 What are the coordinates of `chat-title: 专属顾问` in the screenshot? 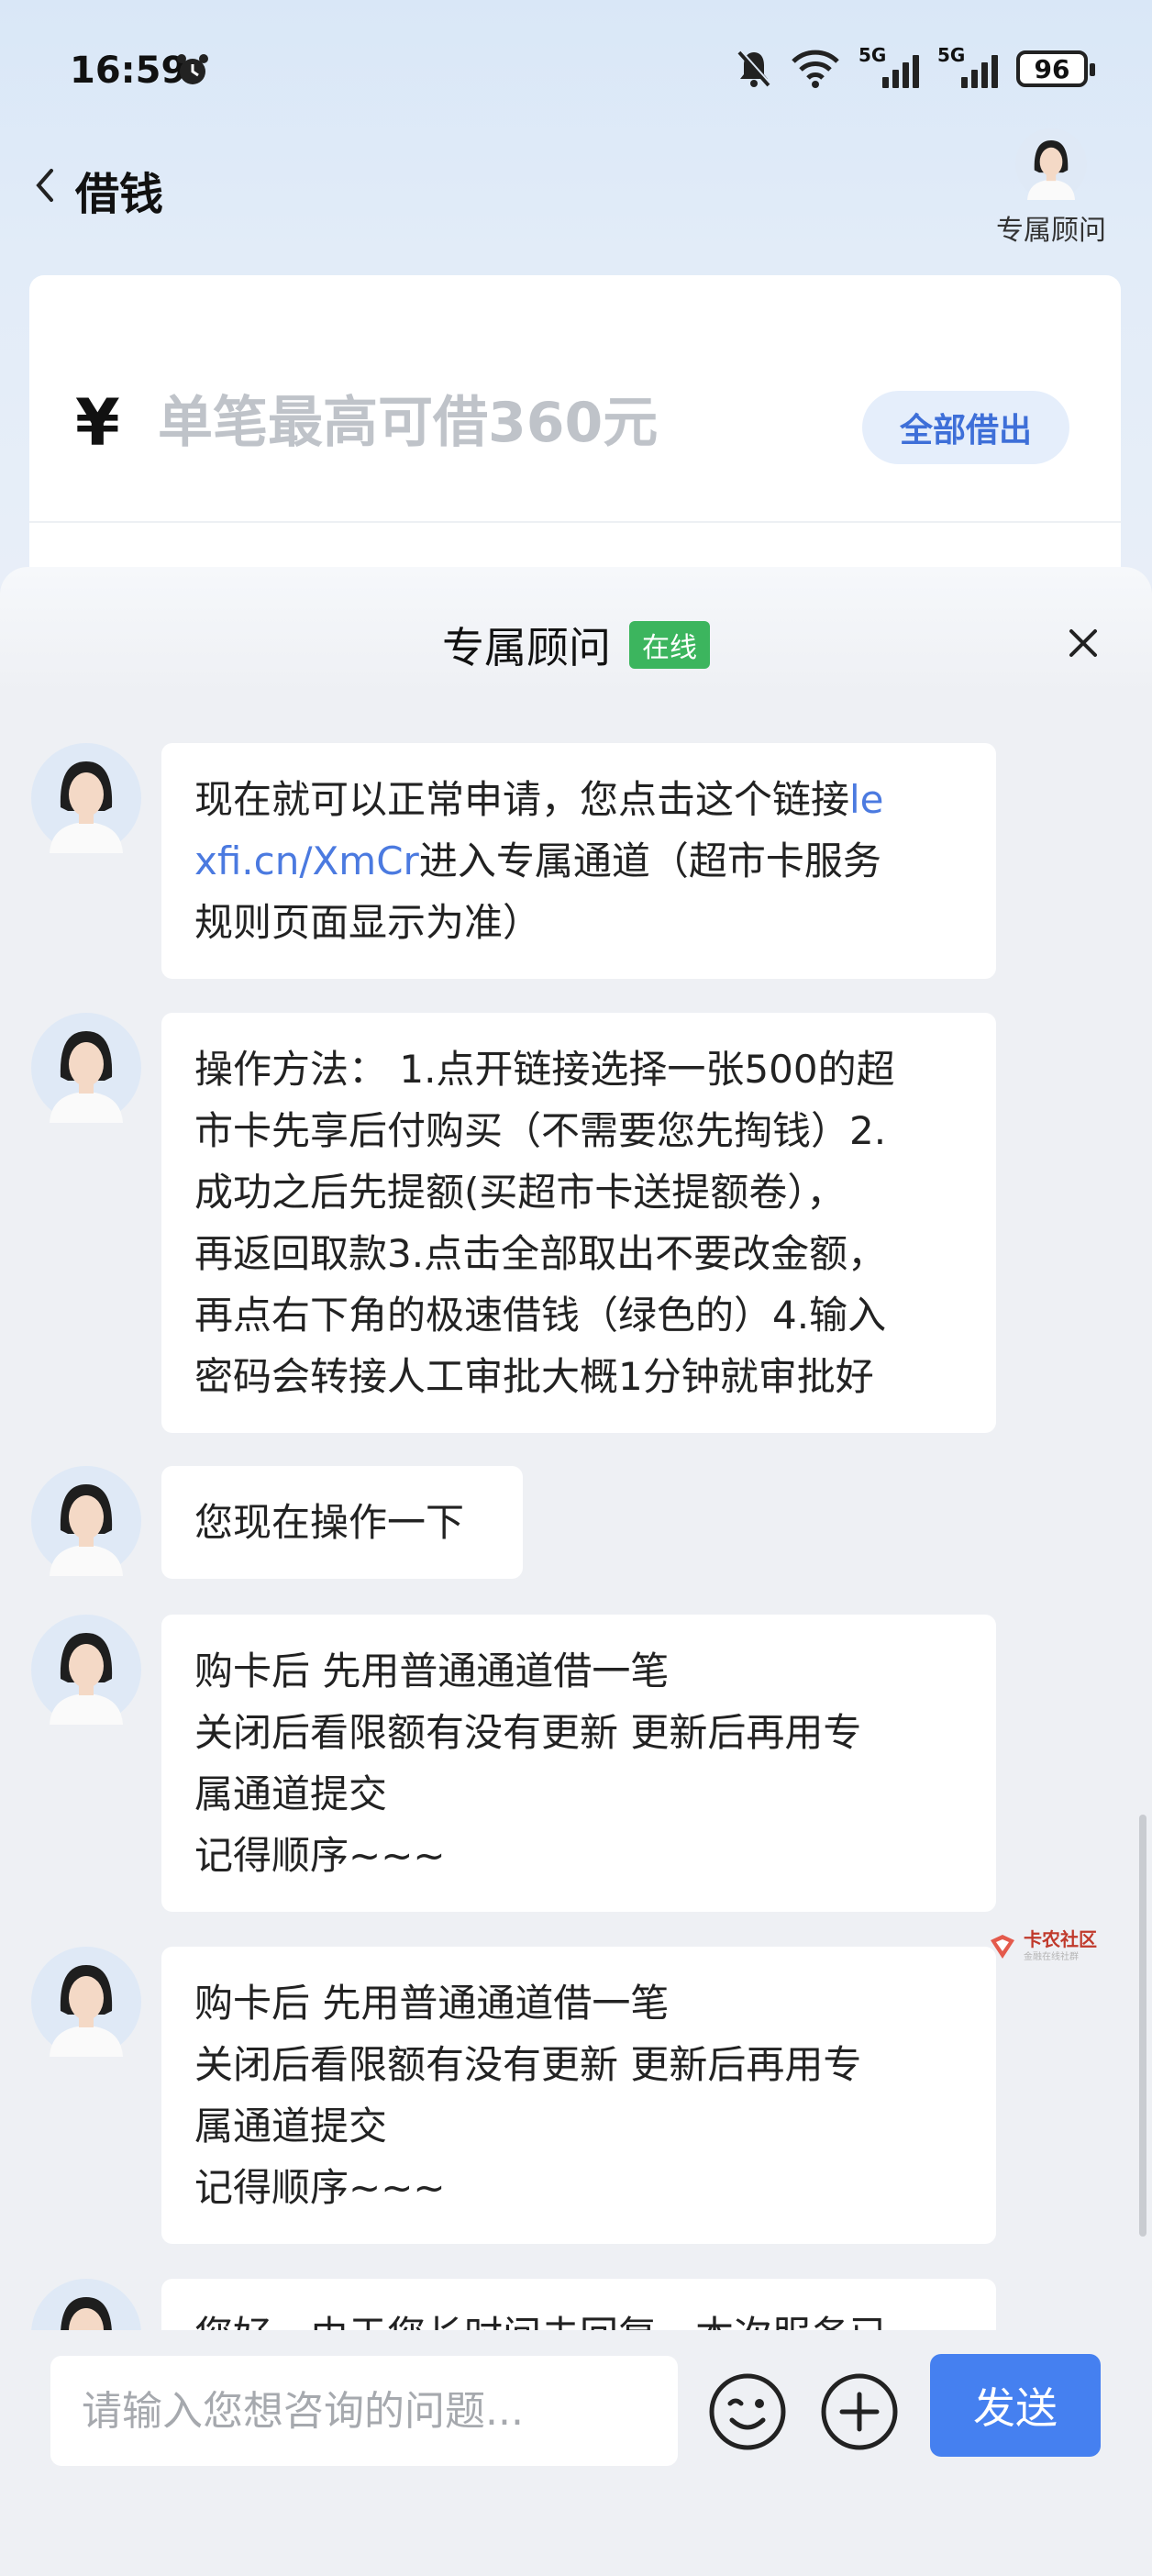 It's located at (526, 647).